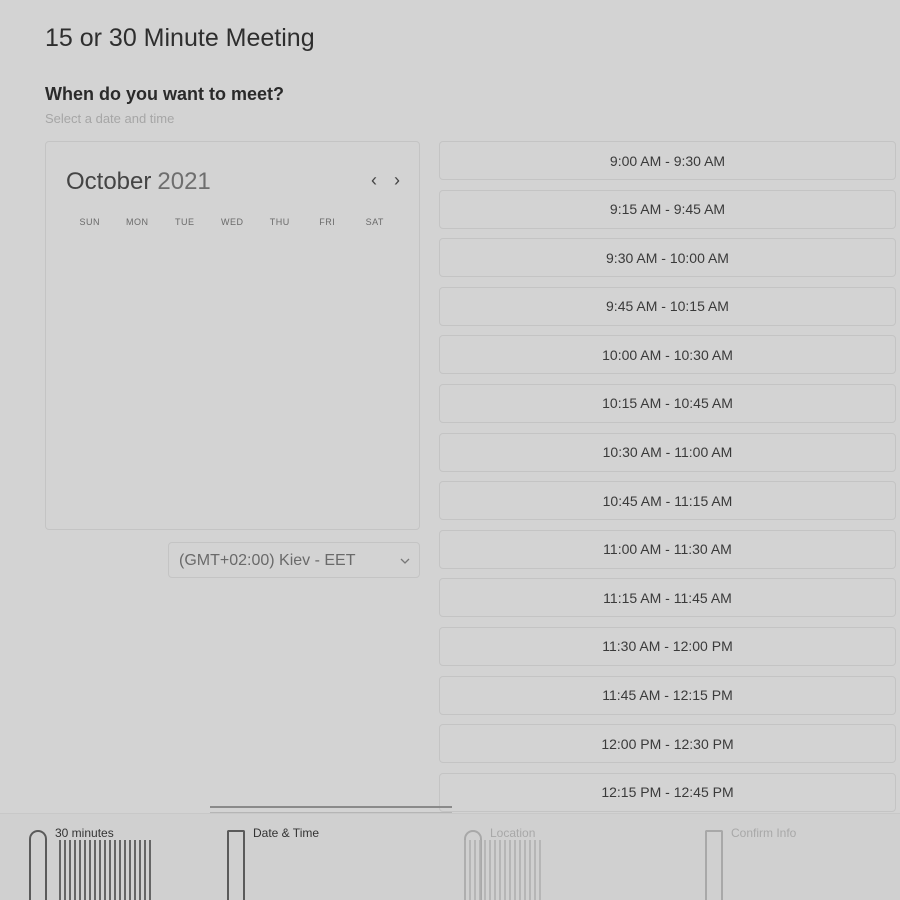 The width and height of the screenshot is (900, 900). I want to click on time-slot-button: 11:45 AM - 12:15 PM, so click(667, 695).